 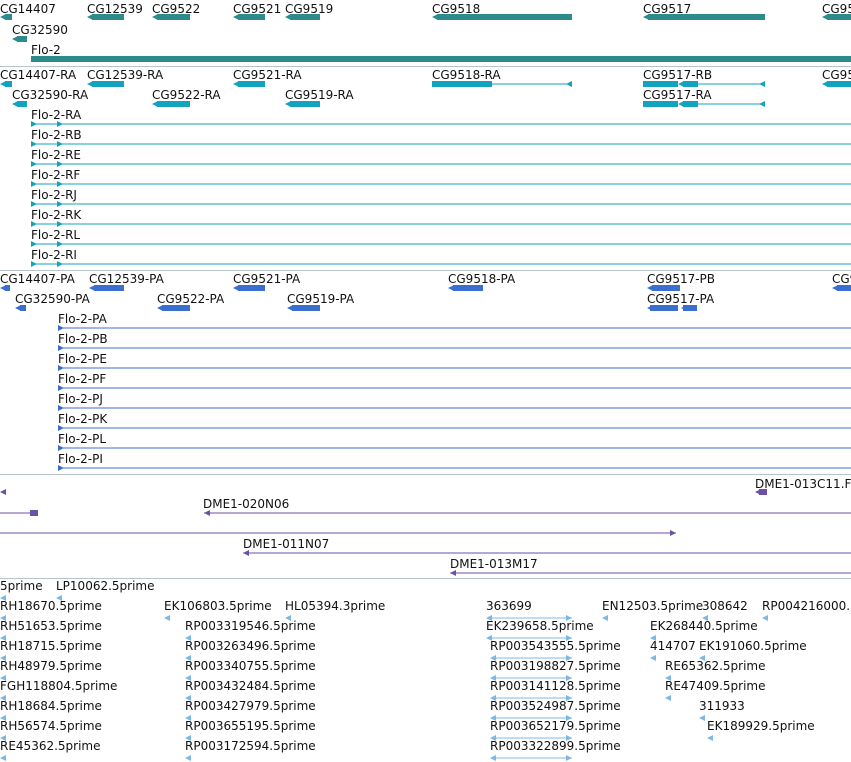 I want to click on label-cg32590-ra: CG32590-RA, so click(x=50, y=95).